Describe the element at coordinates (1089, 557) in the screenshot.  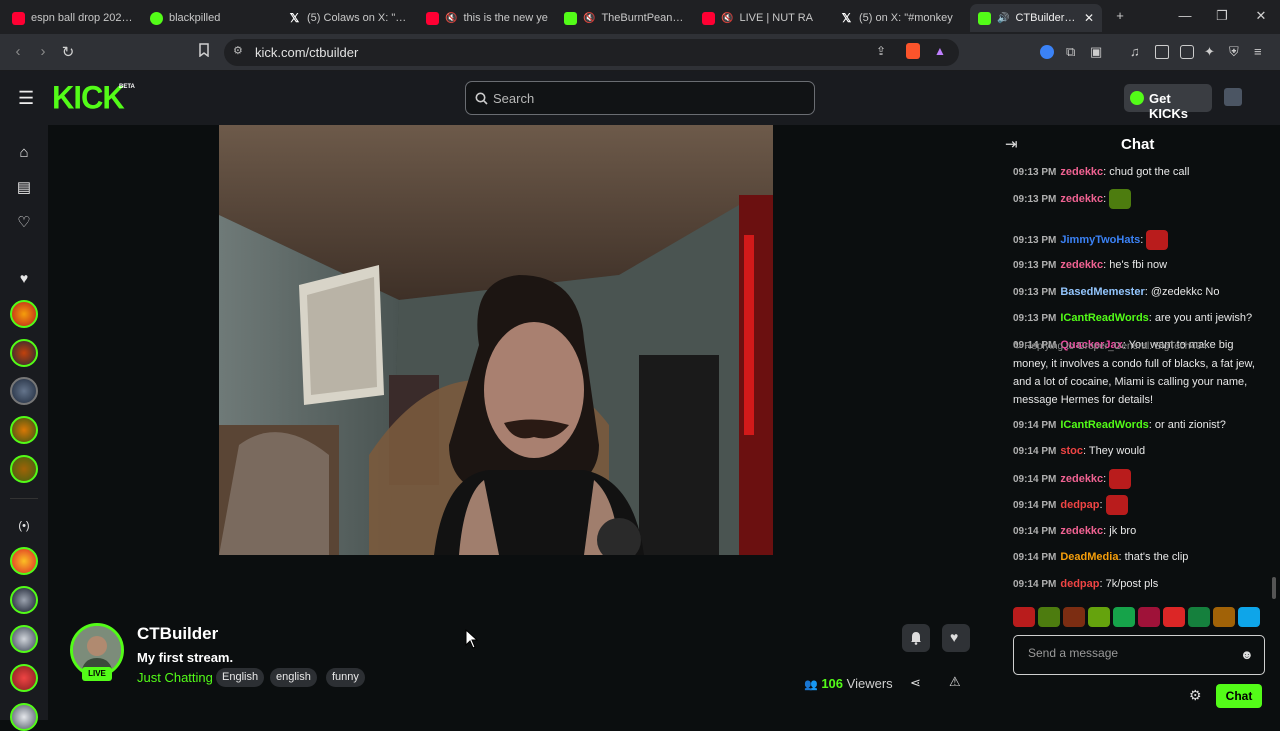
I see `chat-username: DeadMedia` at that location.